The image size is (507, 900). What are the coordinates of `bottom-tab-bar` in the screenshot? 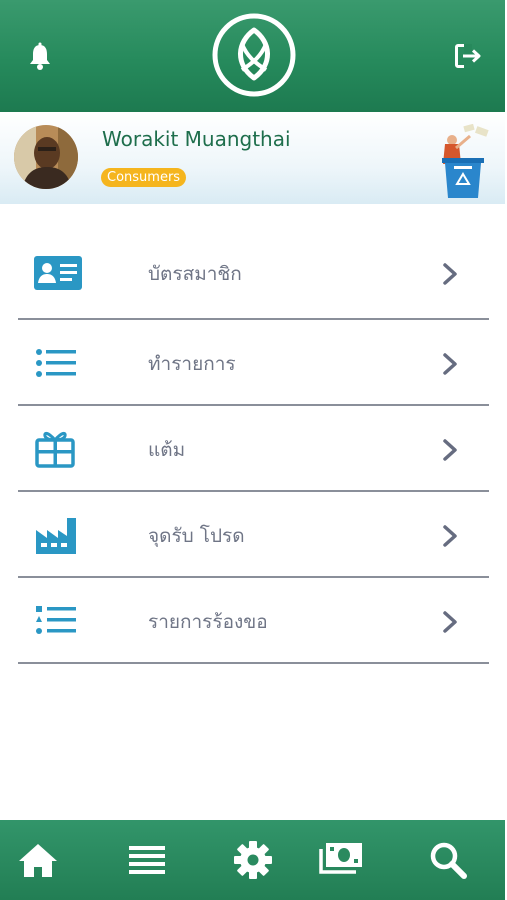 It's located at (252, 860).